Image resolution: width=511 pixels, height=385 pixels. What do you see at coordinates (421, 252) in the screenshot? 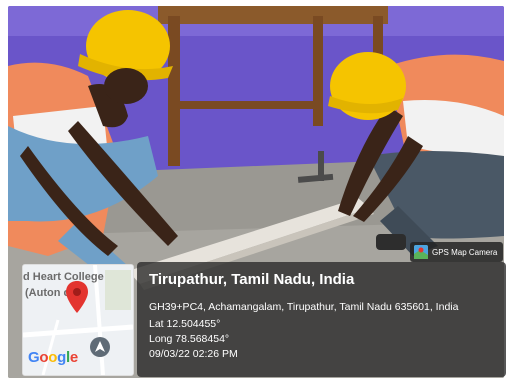
I see `gps-map-camera-icon` at bounding box center [421, 252].